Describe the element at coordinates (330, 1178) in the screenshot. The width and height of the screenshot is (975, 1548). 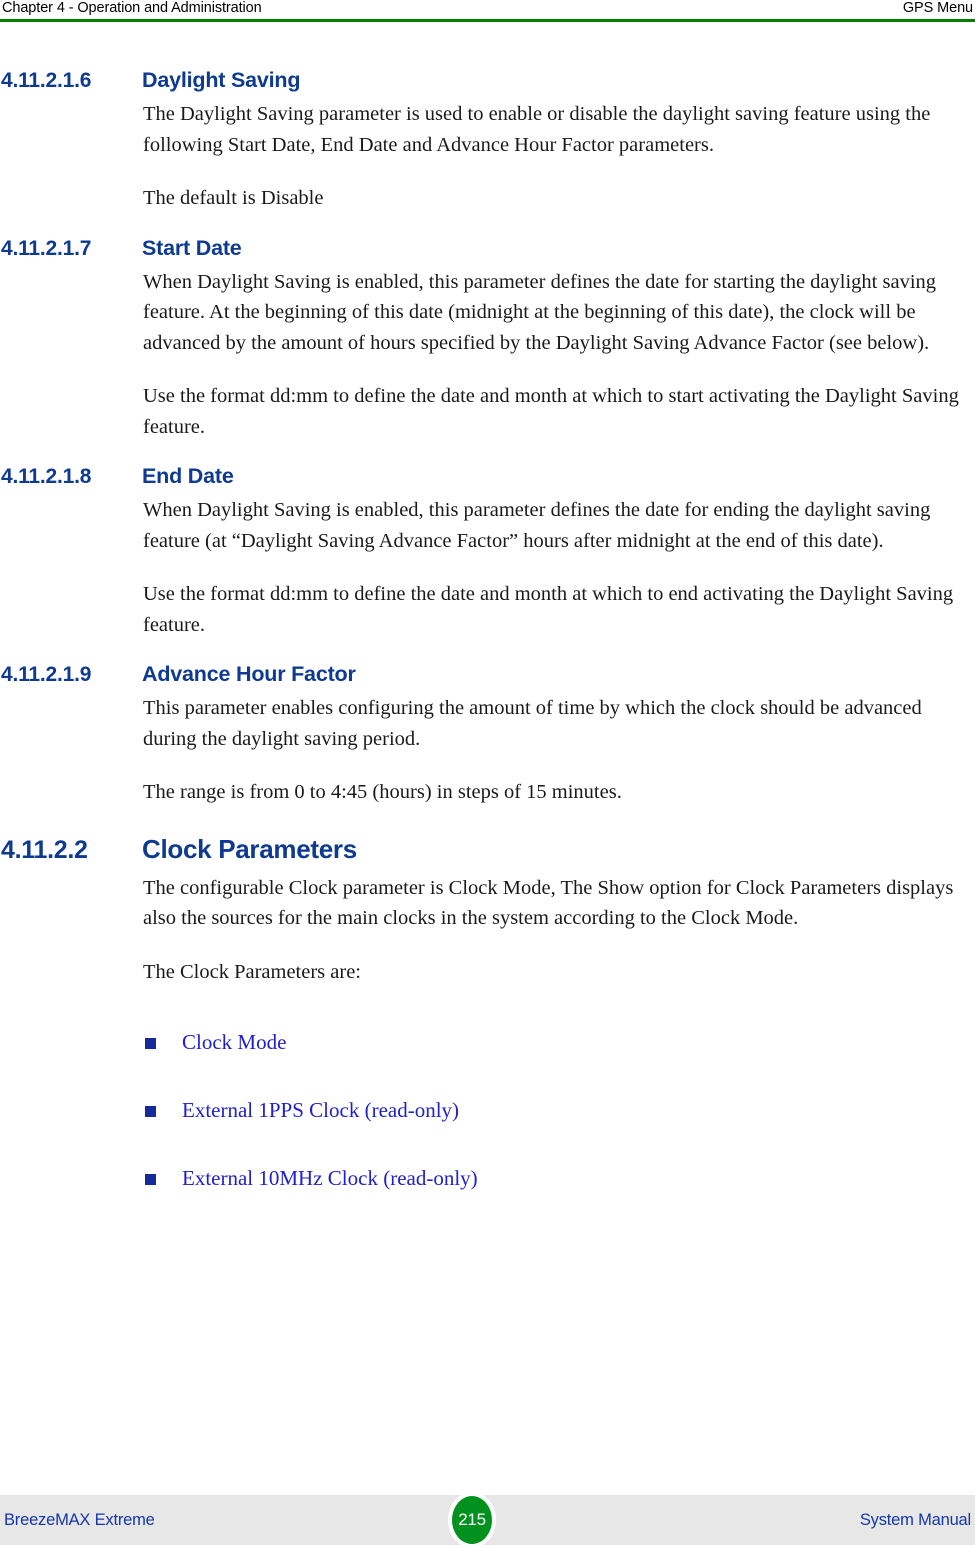
I see `link-external-10mhz-clock: External 10MHz Clock (read-only)` at that location.